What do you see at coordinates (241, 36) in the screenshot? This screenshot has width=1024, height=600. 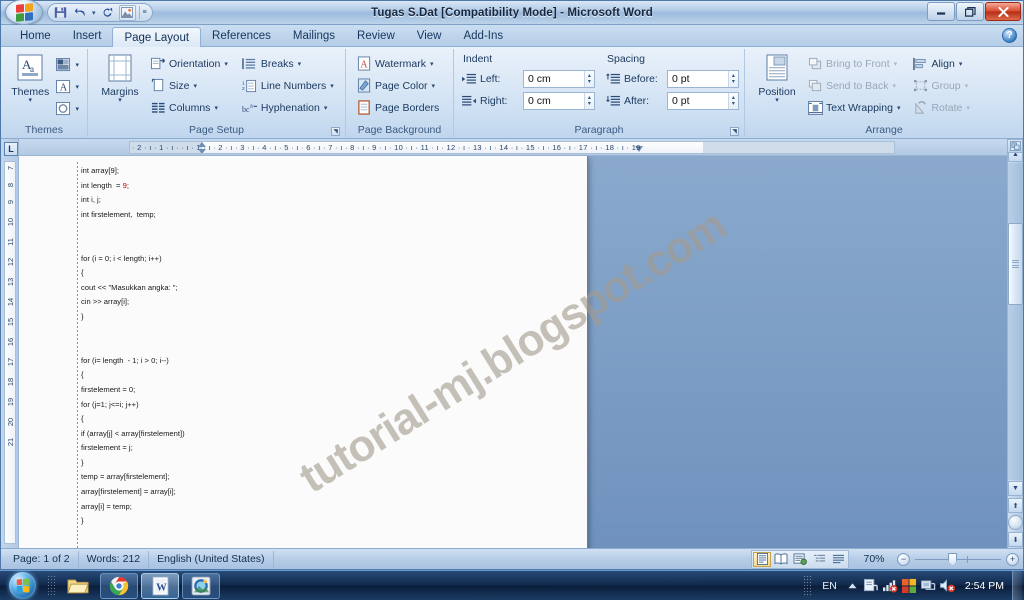 I see `tab-references: References` at bounding box center [241, 36].